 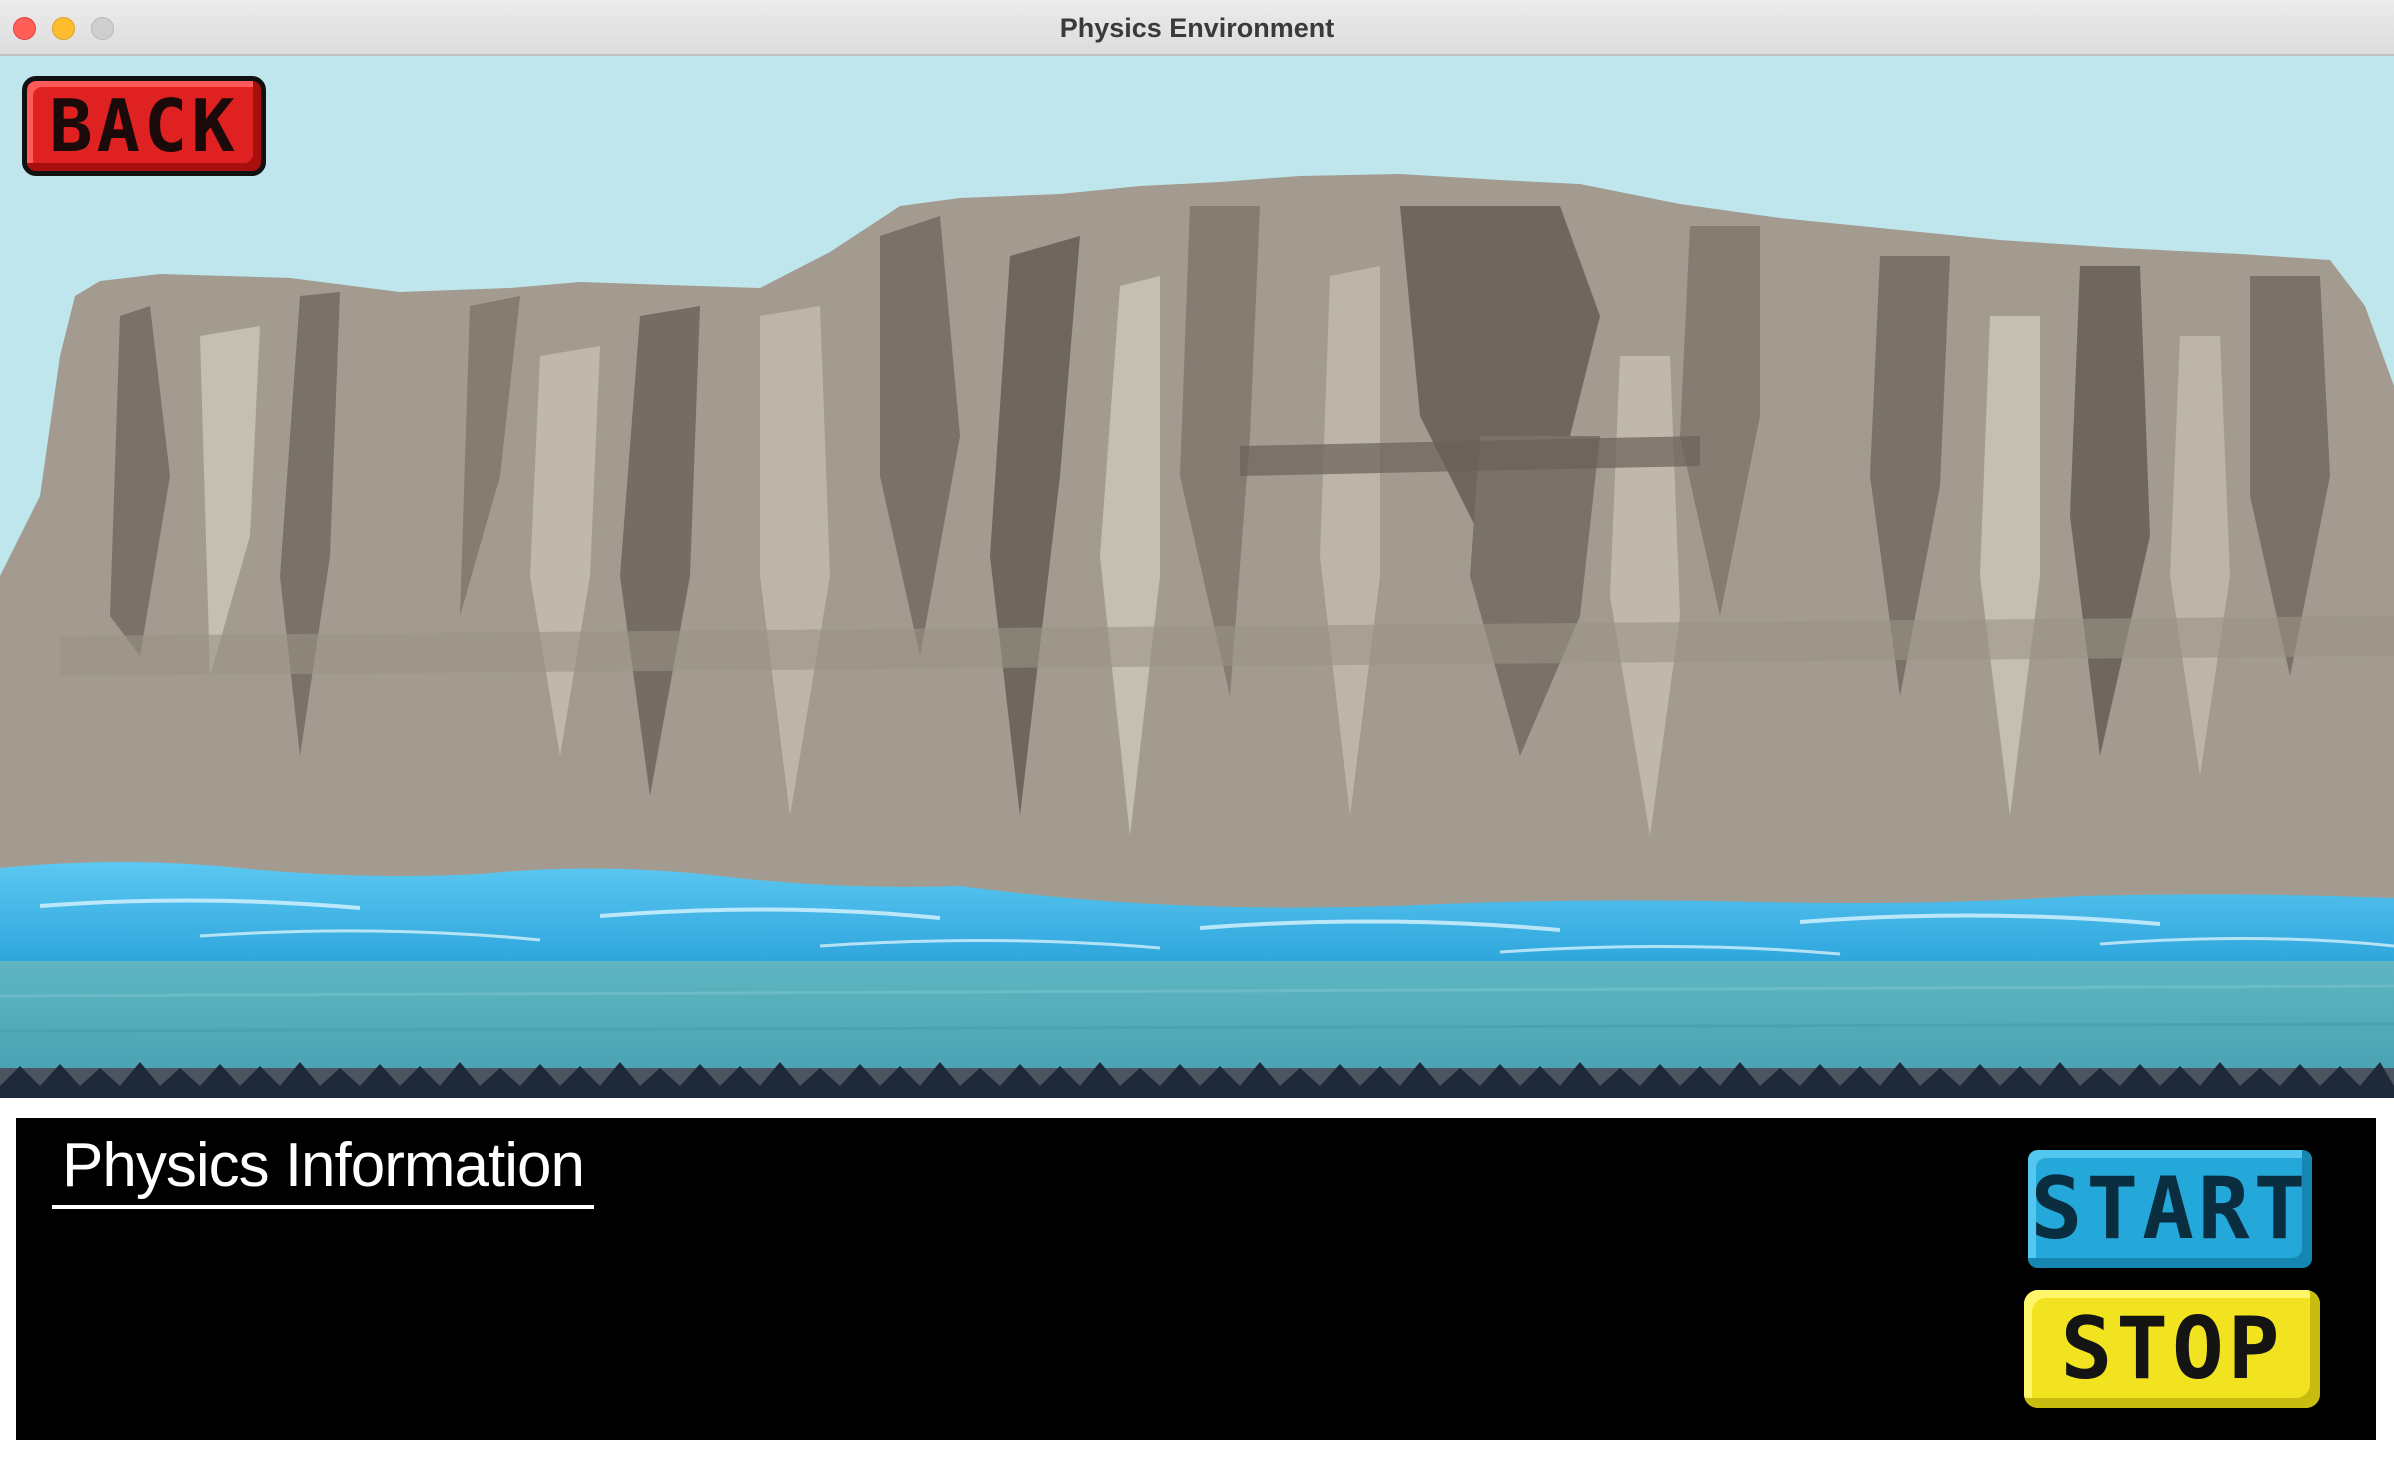 I want to click on physics-information-title: Physics Information, so click(x=323, y=1169).